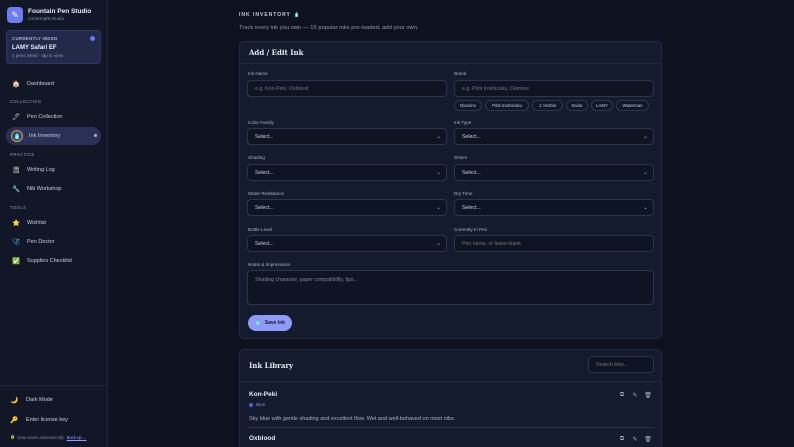 This screenshot has width=794, height=447. What do you see at coordinates (22, 154) in the screenshot?
I see `nav-section-practice: PRACTICE` at bounding box center [22, 154].